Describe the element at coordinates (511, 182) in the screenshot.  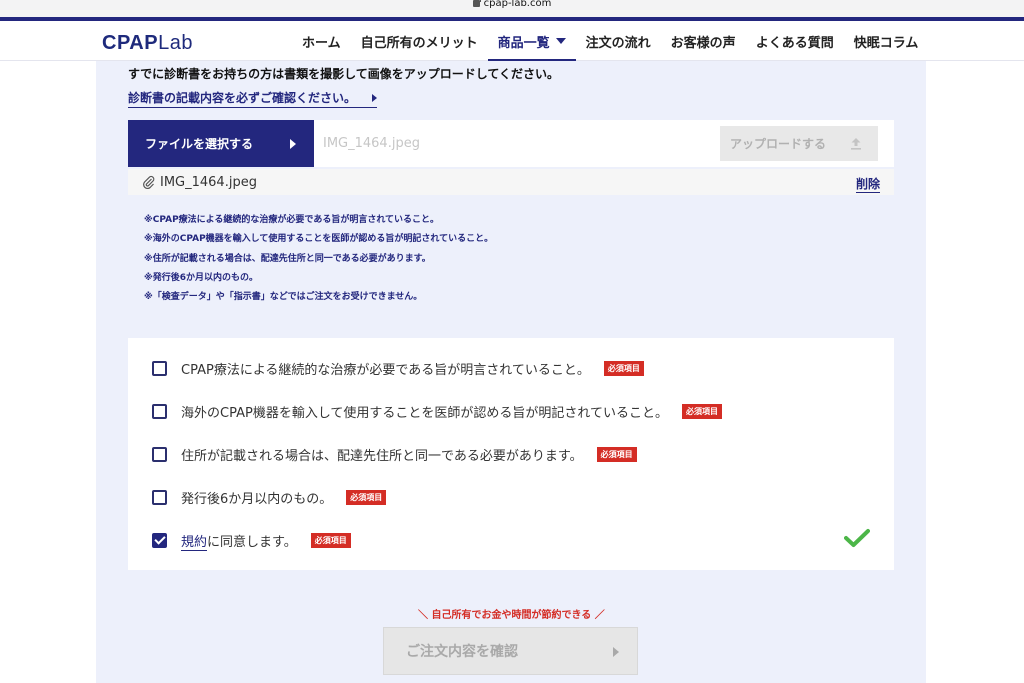
I see `attached-file-row: IMG_1464.jpeg 削除` at that location.